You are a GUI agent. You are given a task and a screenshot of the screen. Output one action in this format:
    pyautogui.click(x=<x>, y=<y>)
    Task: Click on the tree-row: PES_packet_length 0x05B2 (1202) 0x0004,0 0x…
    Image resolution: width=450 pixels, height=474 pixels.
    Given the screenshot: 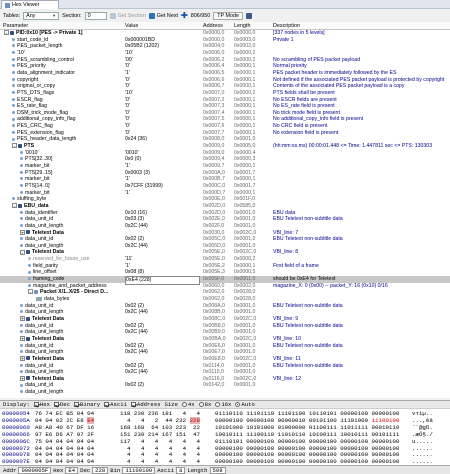 What is the action you would take?
    pyautogui.click(x=225, y=46)
    